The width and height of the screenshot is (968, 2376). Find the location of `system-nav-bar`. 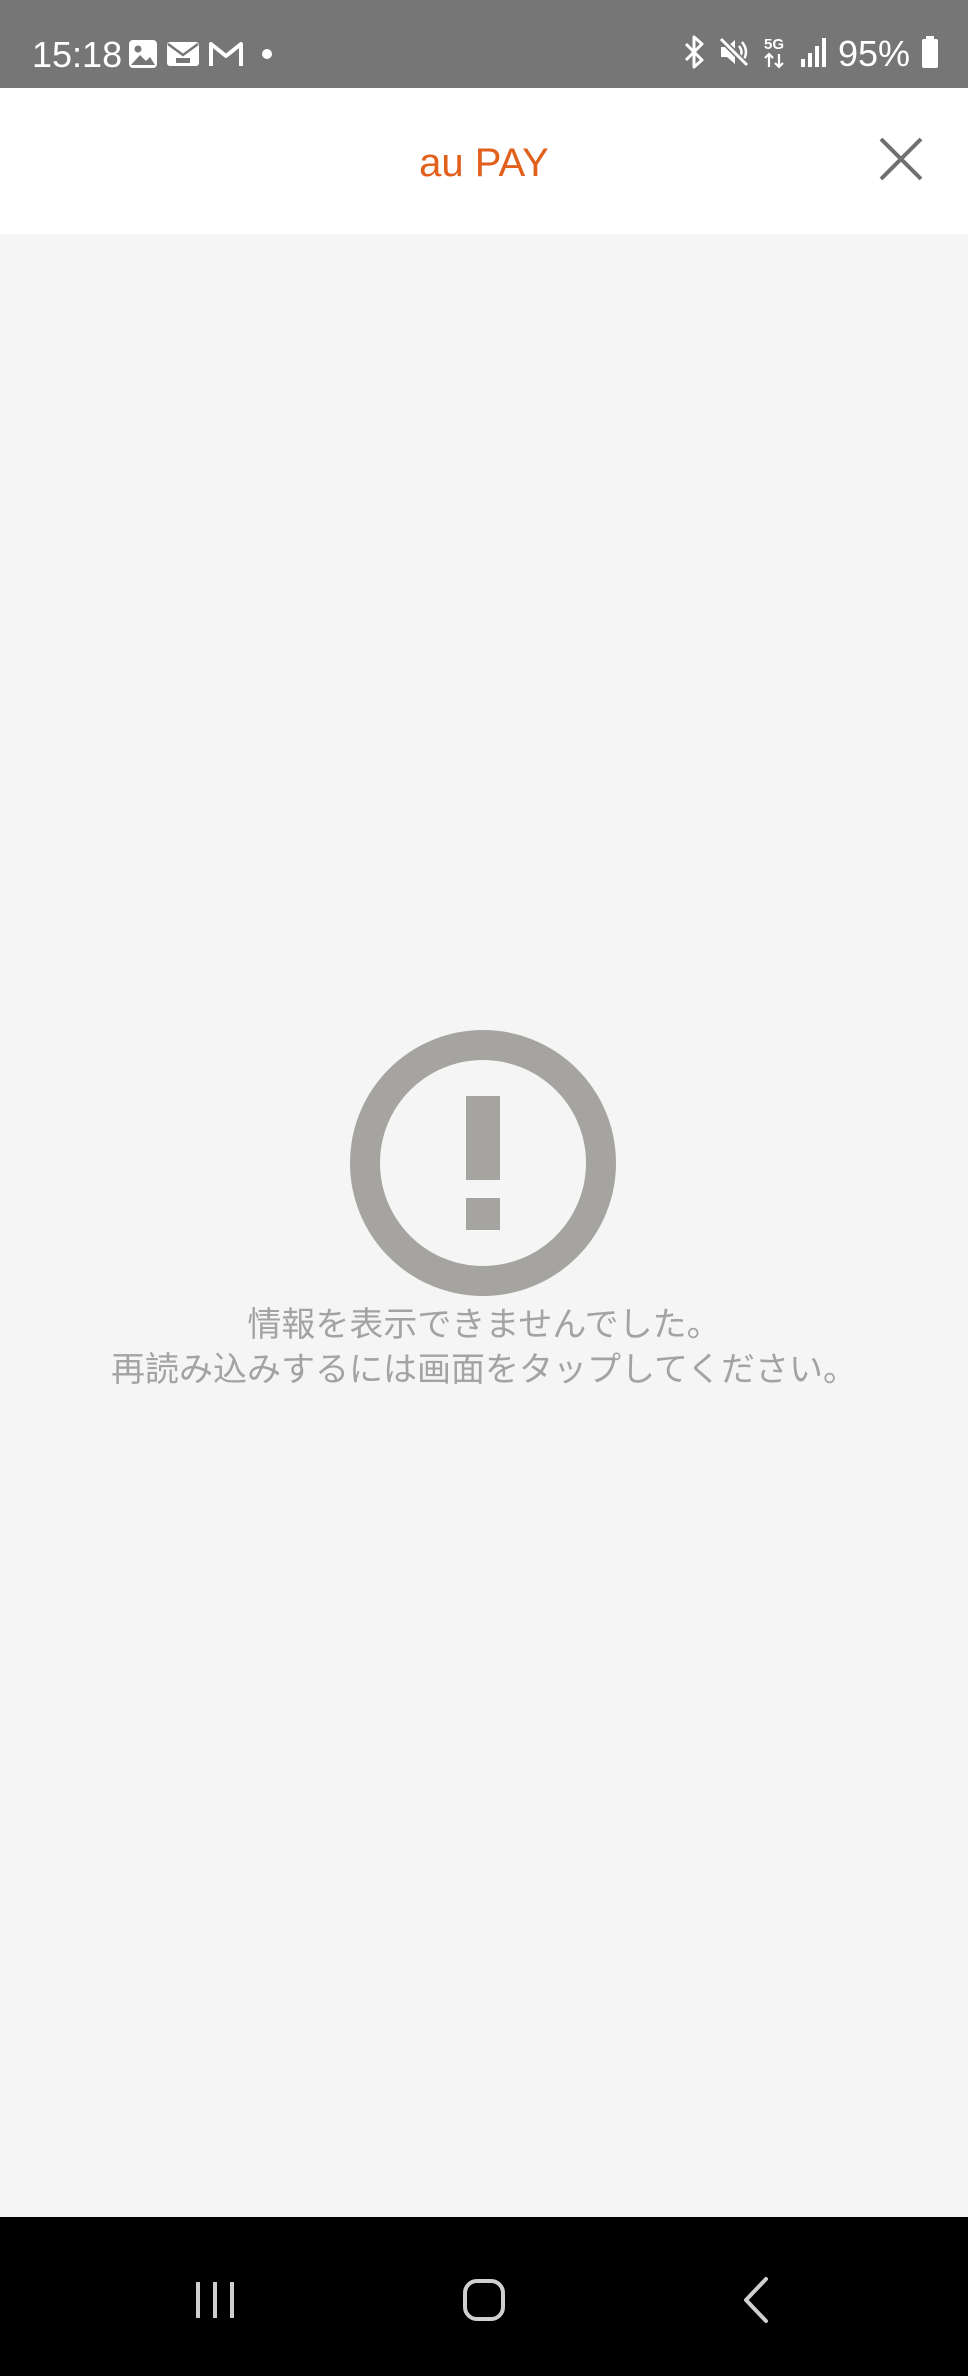

system-nav-bar is located at coordinates (484, 2296).